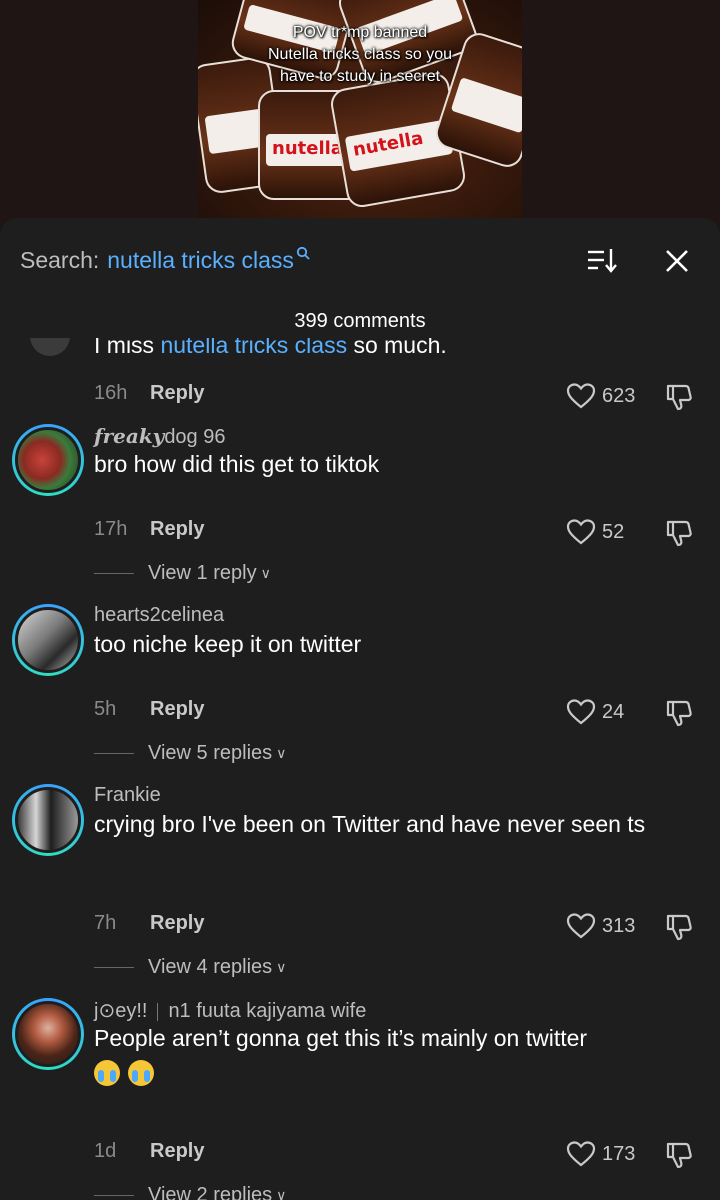 This screenshot has width=720, height=1200. What do you see at coordinates (182, 573) in the screenshot?
I see `view-replies-button: View 1 reply ∨` at bounding box center [182, 573].